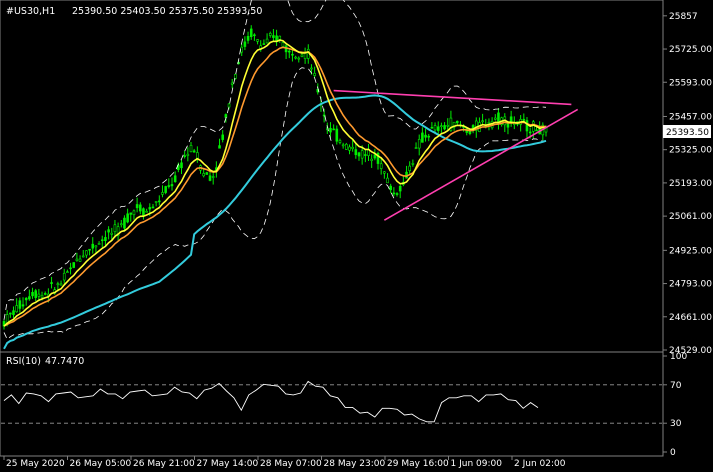  I want to click on rsi-value: 47.7470, so click(64, 361).